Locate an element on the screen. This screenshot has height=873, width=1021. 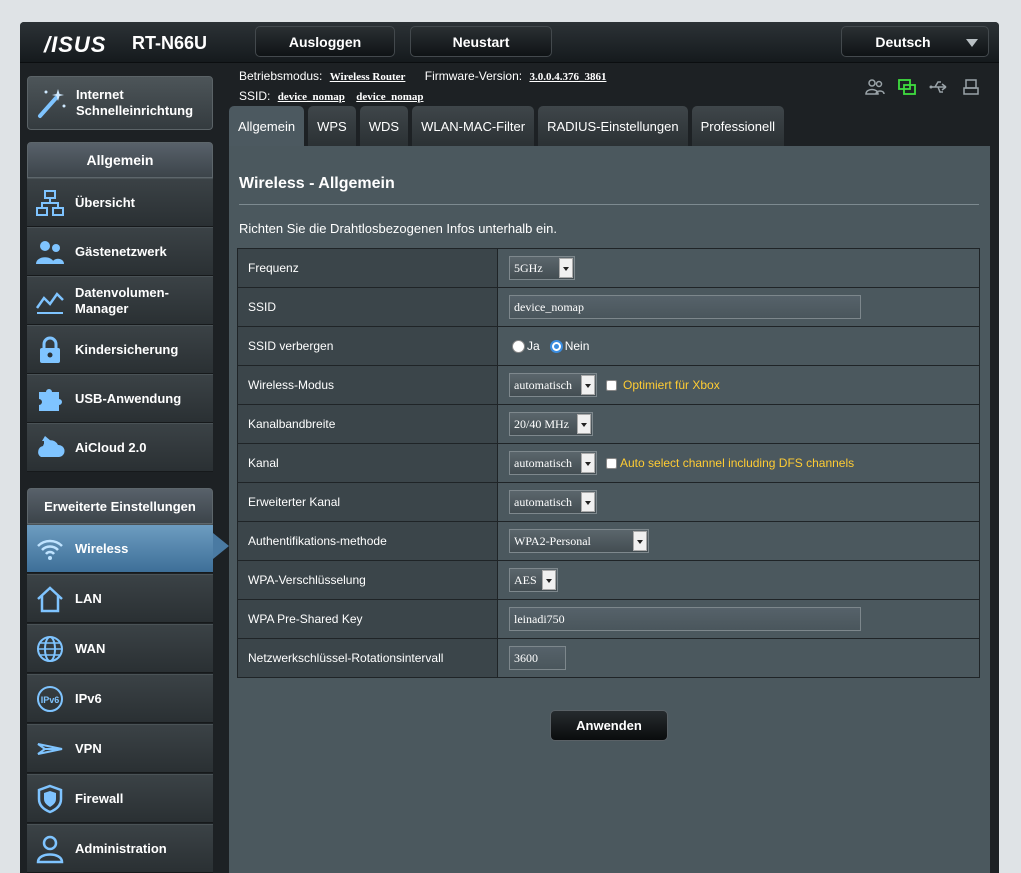
tab-general: Allgemein is located at coordinates (267, 126).